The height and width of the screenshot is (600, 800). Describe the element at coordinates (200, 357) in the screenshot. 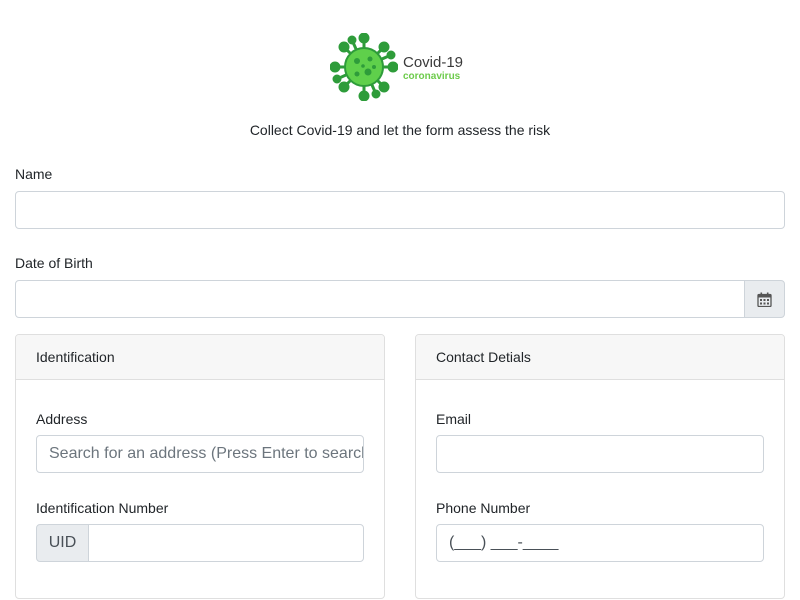

I see `identification-header: Identification` at that location.